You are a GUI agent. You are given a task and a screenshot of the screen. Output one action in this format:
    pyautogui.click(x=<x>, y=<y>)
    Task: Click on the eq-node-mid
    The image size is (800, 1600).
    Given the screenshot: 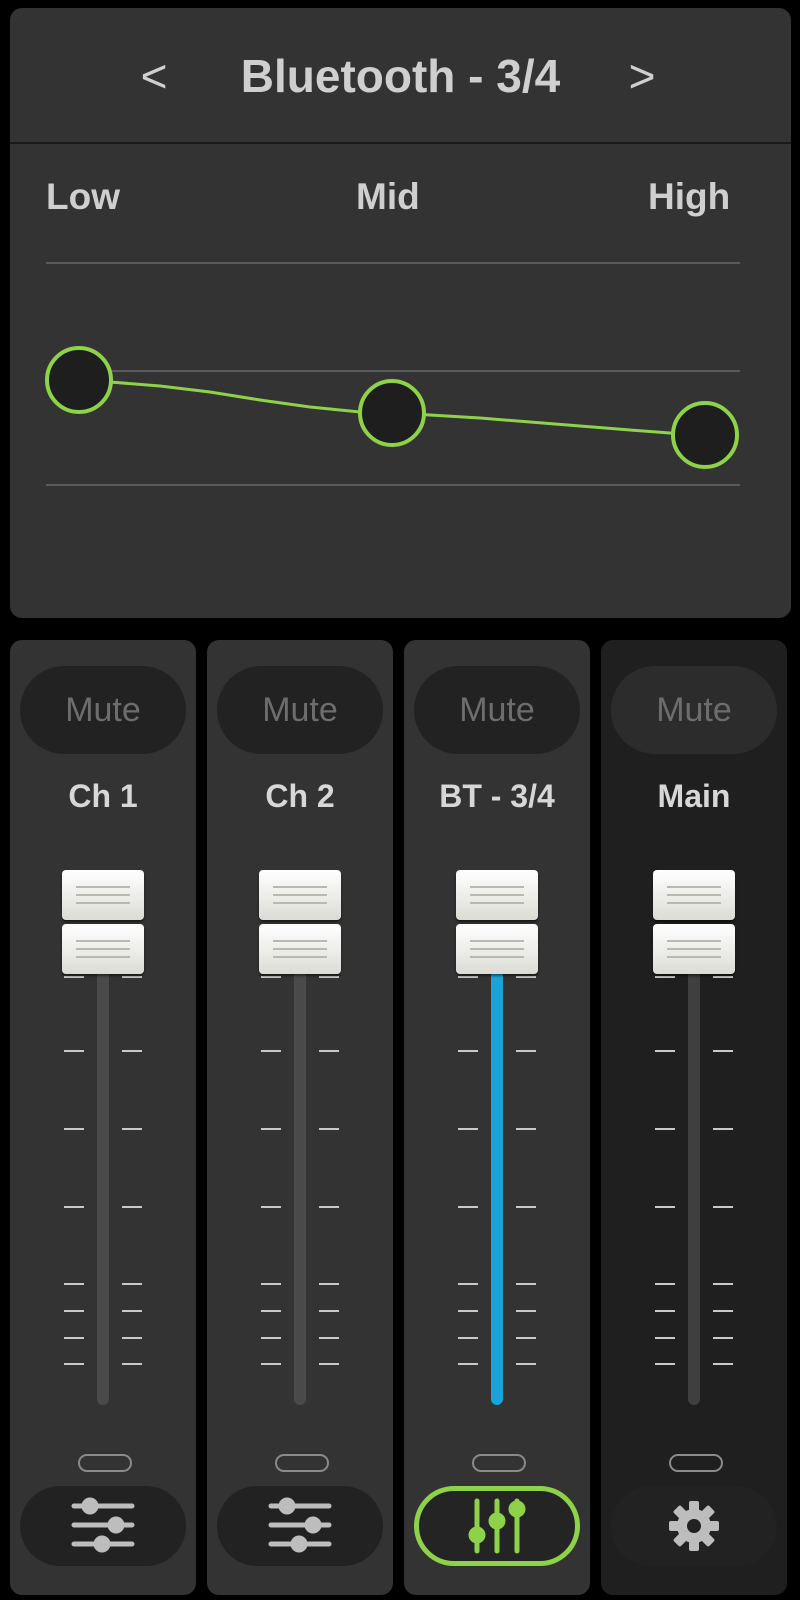 What is the action you would take?
    pyautogui.click(x=392, y=413)
    